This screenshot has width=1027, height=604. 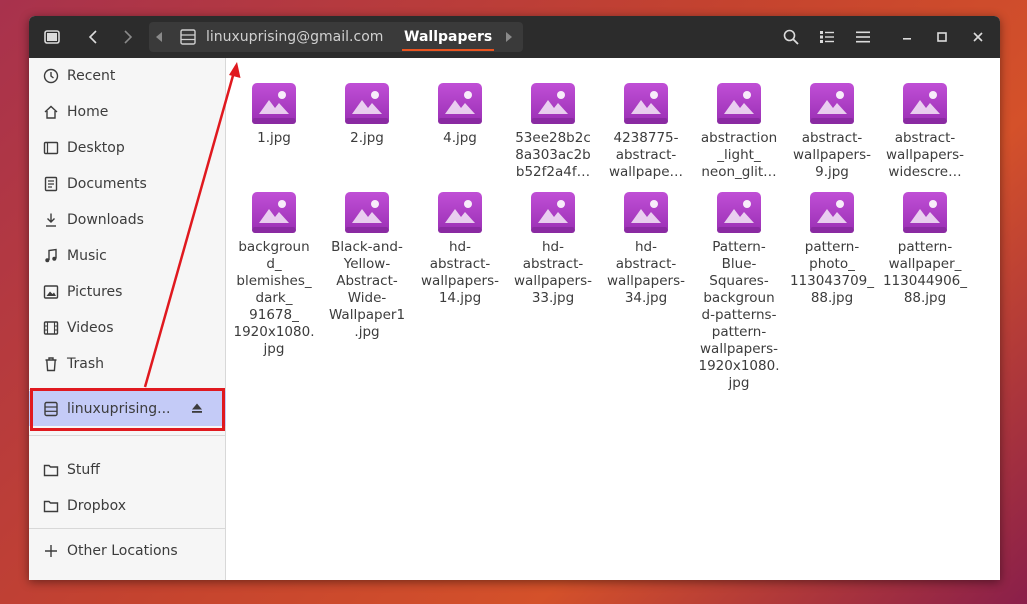 What do you see at coordinates (295, 37) in the screenshot?
I see `path-item-account-label: linuxuprising@gmail.com` at bounding box center [295, 37].